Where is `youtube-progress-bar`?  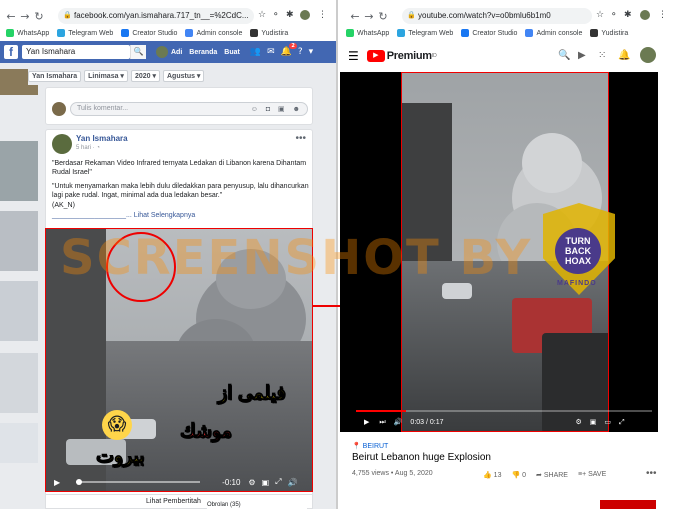 youtube-progress-bar is located at coordinates (504, 411).